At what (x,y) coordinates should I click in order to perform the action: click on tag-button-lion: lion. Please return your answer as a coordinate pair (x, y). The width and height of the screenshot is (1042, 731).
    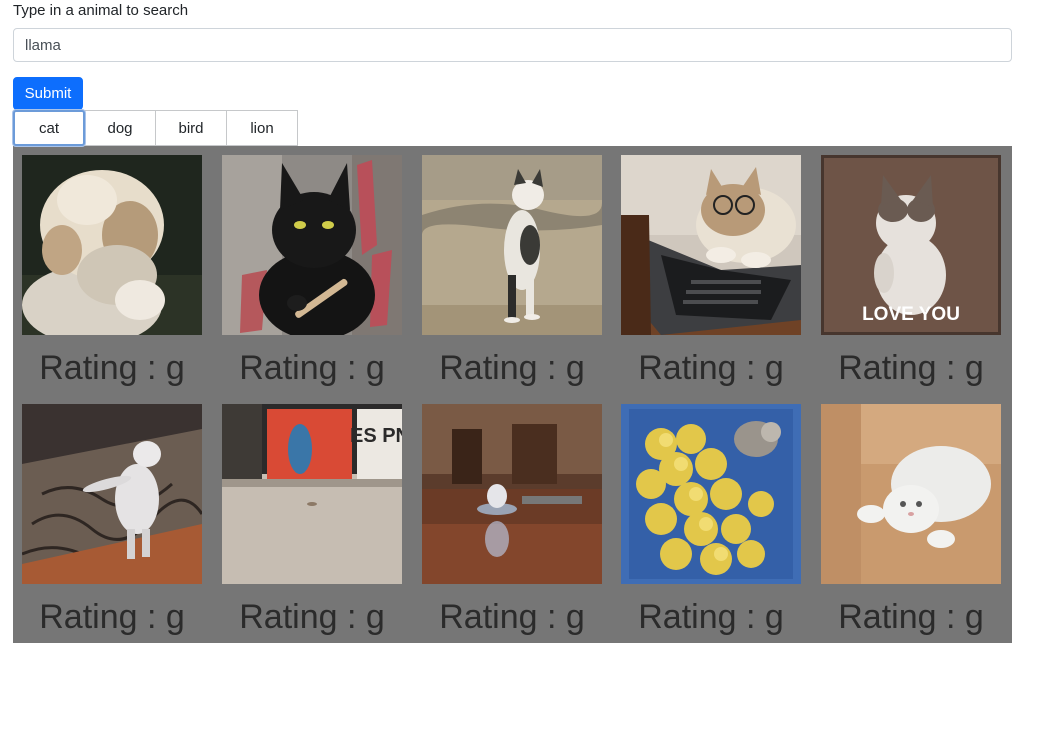
    Looking at the image, I should click on (262, 128).